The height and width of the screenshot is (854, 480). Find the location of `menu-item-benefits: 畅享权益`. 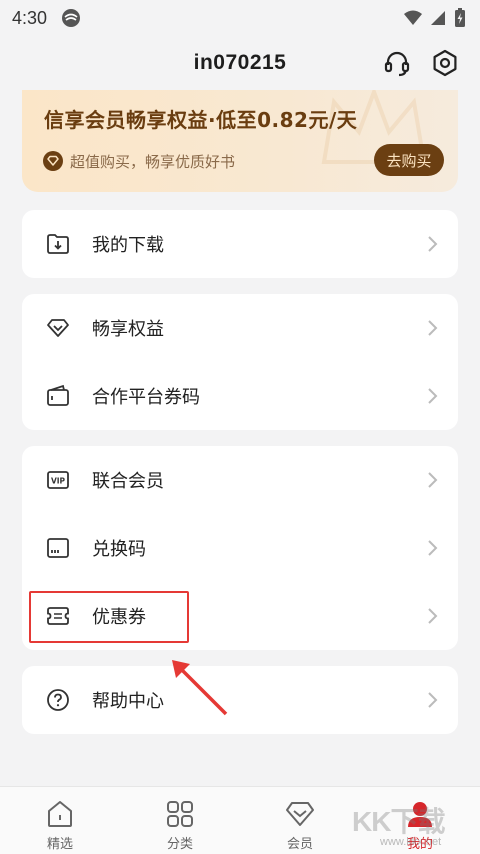

menu-item-benefits: 畅享权益 is located at coordinates (240, 328).